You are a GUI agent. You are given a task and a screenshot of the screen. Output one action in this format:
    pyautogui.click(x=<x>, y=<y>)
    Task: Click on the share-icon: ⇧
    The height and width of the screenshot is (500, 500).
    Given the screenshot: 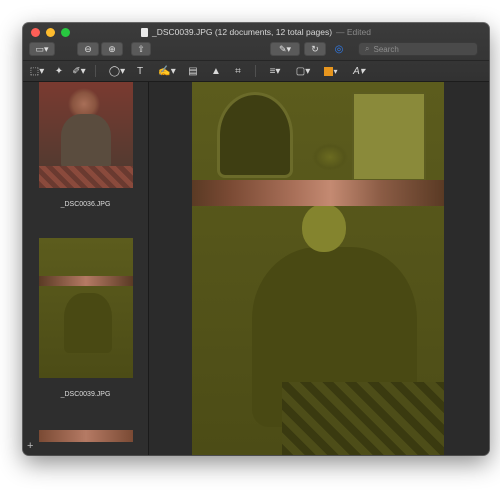 What is the action you would take?
    pyautogui.click(x=141, y=48)
    